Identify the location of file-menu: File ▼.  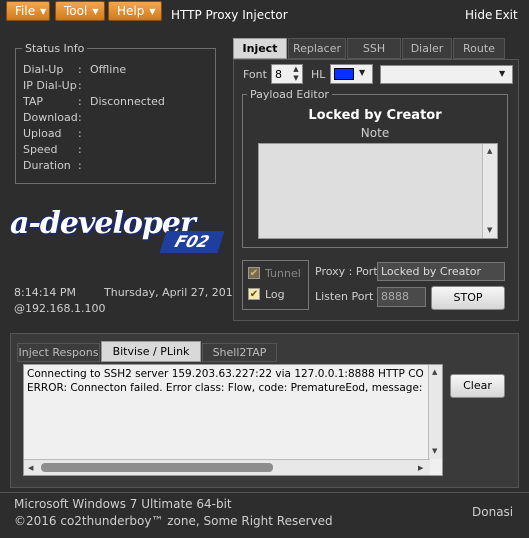
(28, 11).